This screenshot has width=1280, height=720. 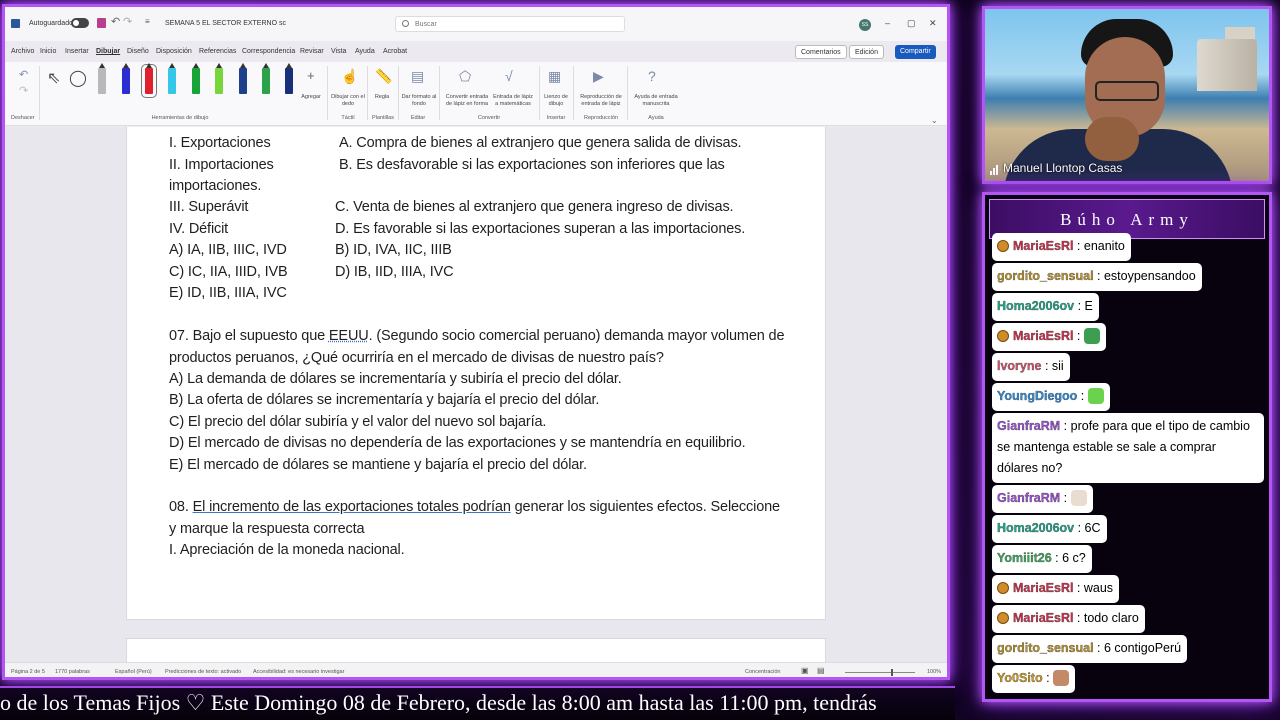 What do you see at coordinates (652, 76) in the screenshot?
I see `help-ink-icon: ?` at bounding box center [652, 76].